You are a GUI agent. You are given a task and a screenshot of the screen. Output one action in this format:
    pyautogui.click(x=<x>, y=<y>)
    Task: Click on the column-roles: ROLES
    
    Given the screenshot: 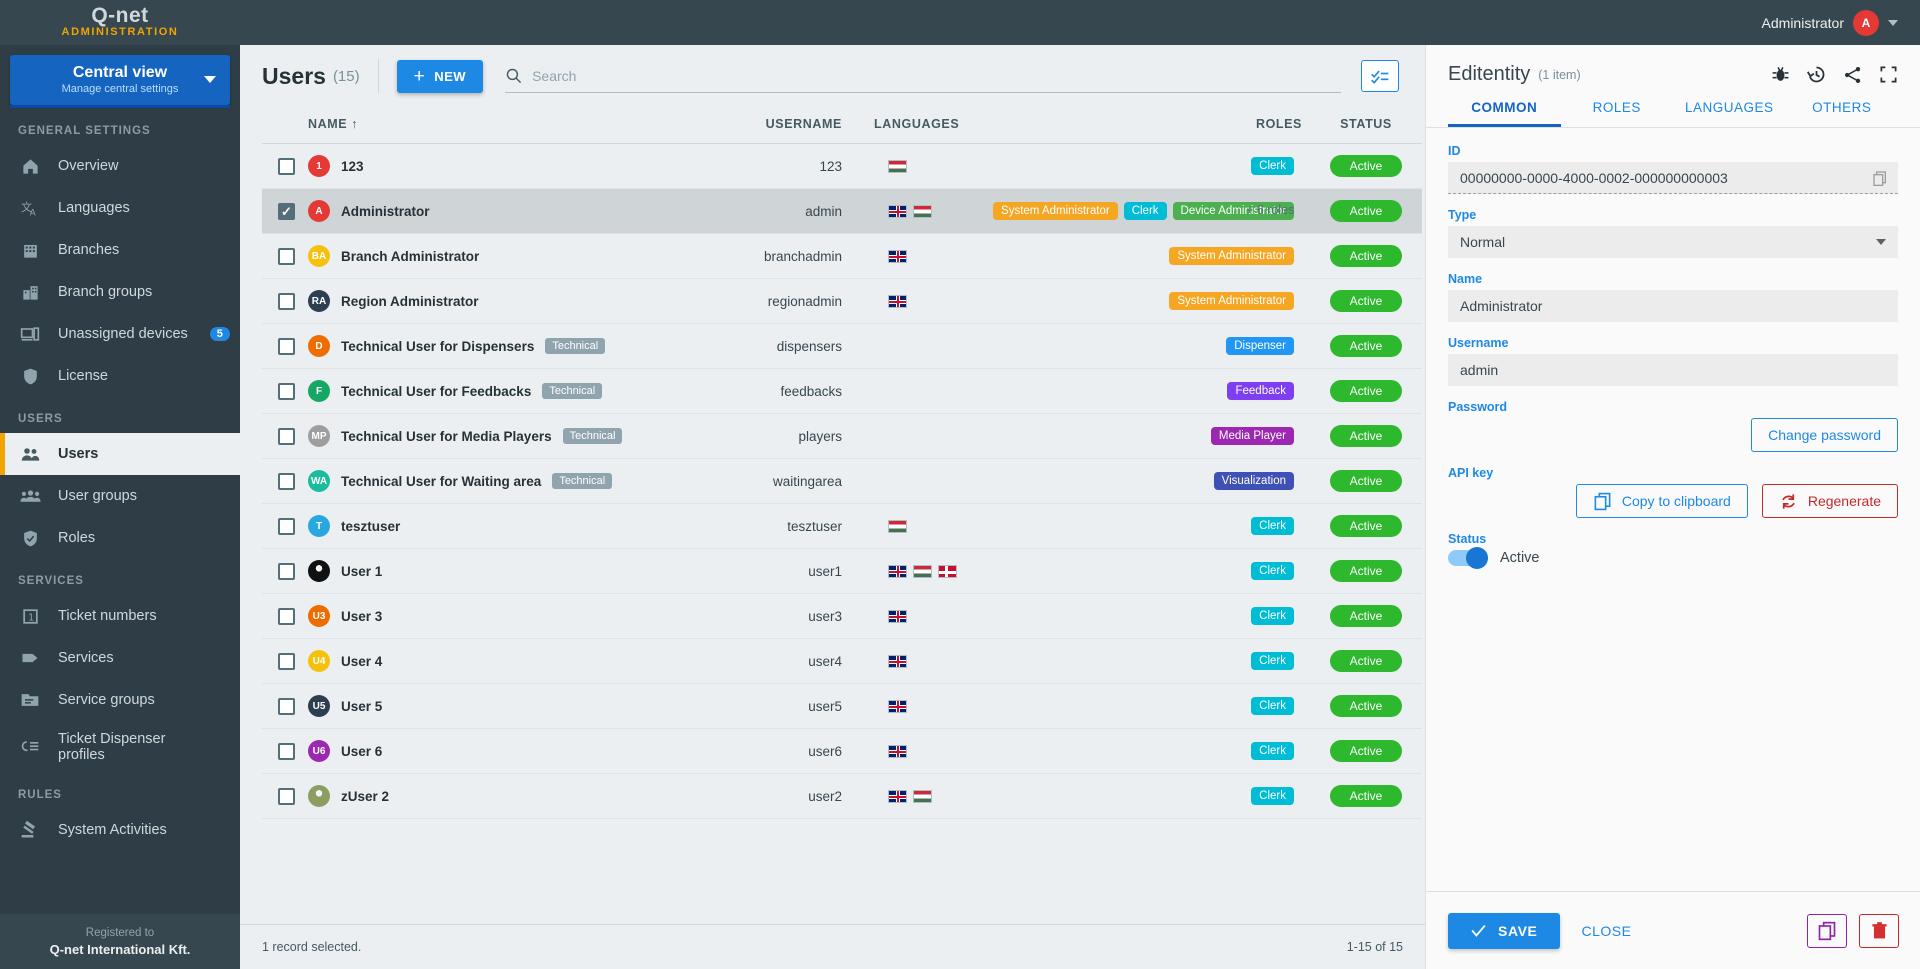 What is the action you would take?
    pyautogui.click(x=1160, y=125)
    